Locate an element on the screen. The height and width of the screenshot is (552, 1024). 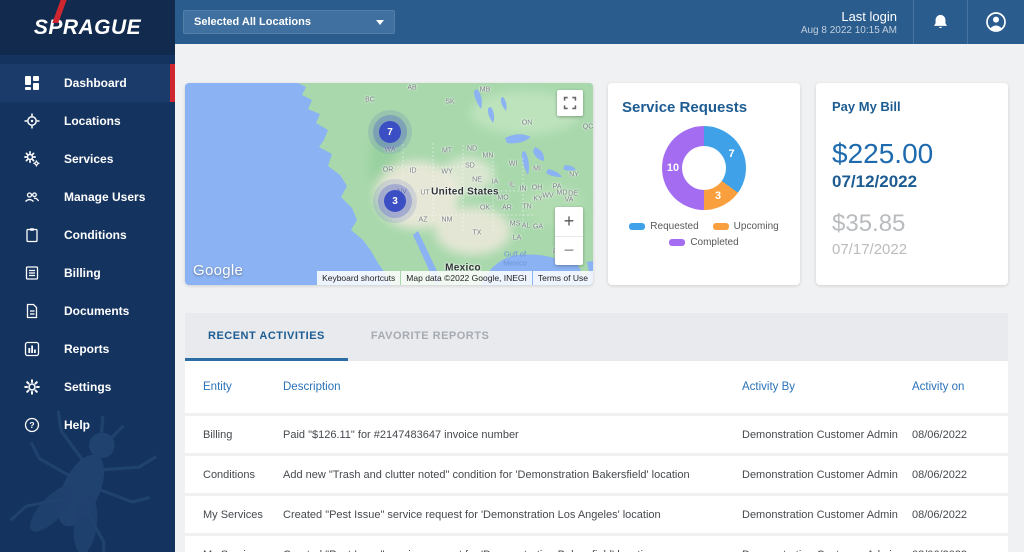
fullscreen-icon is located at coordinates (570, 103).